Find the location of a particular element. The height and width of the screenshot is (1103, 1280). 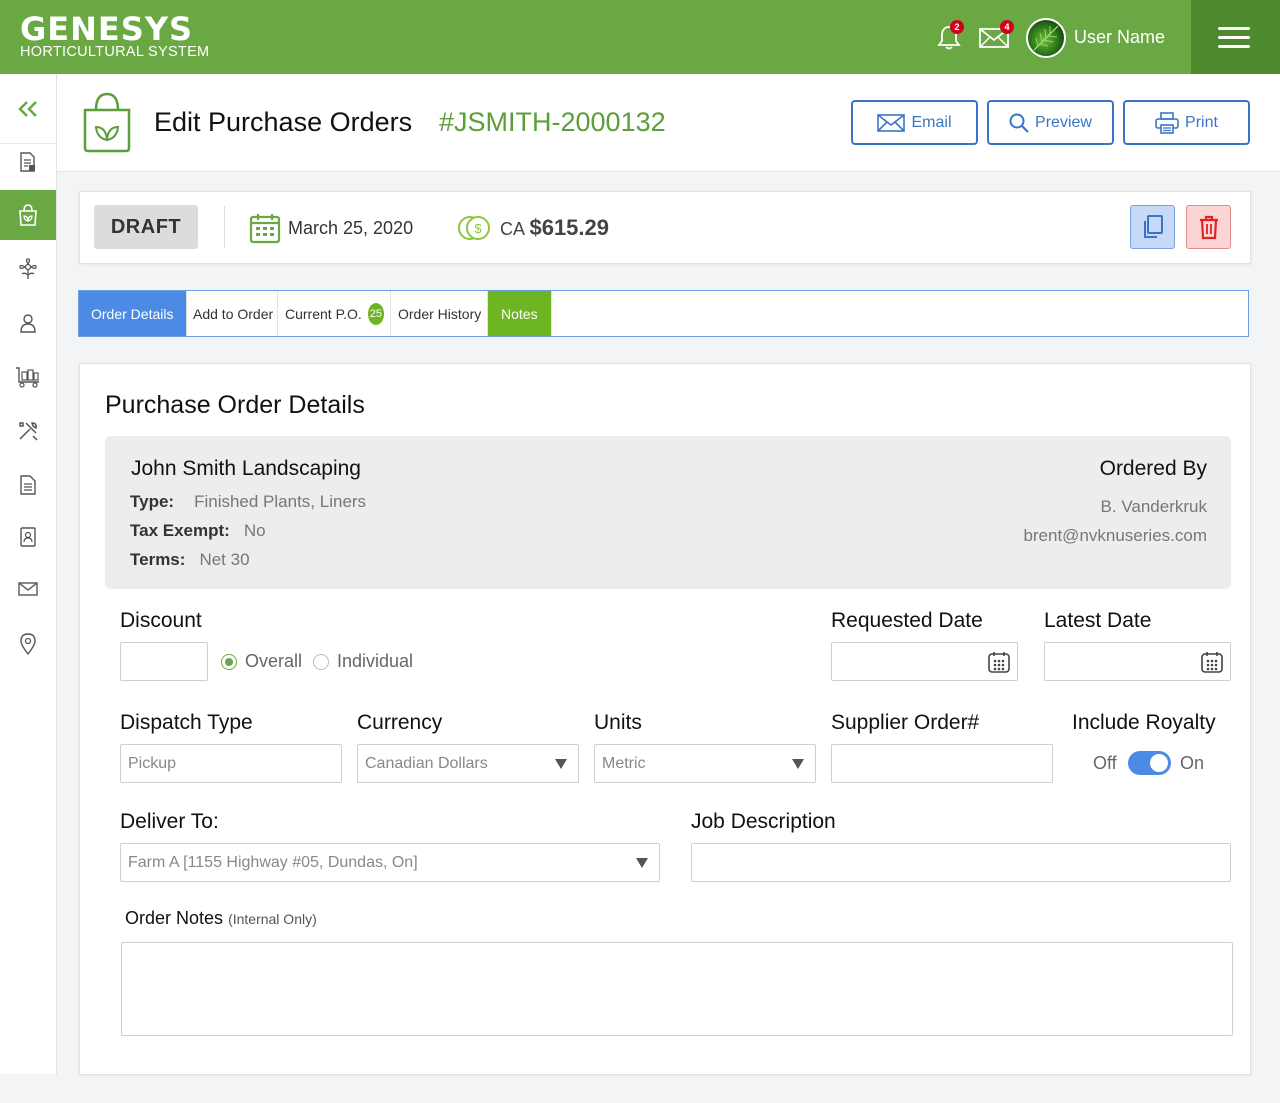

dispatch-type-input: Pickup is located at coordinates (231, 763).